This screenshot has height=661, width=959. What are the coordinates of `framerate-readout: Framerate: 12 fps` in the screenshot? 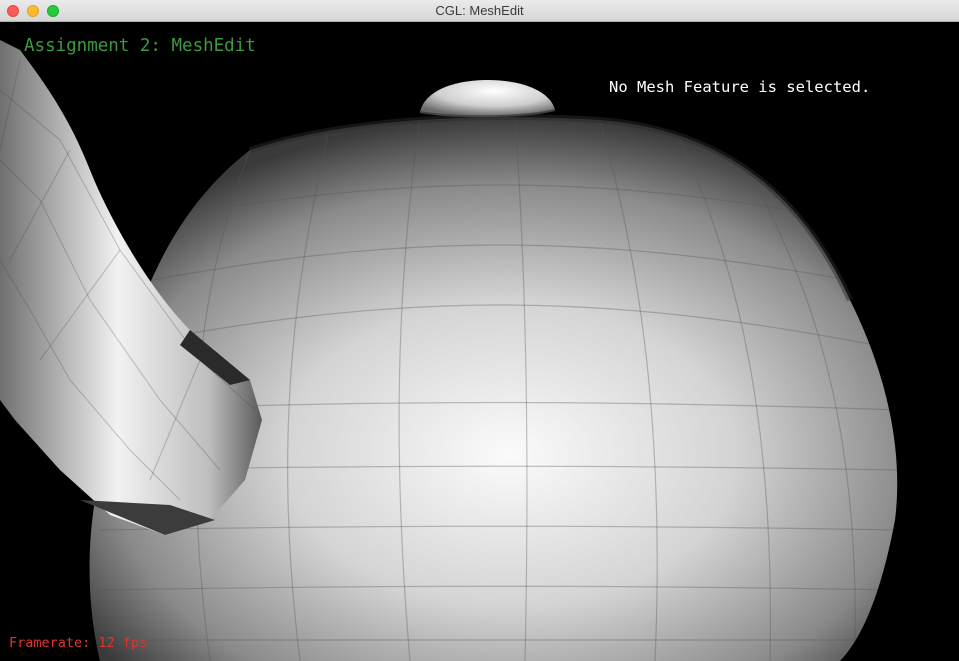 It's located at (78, 643).